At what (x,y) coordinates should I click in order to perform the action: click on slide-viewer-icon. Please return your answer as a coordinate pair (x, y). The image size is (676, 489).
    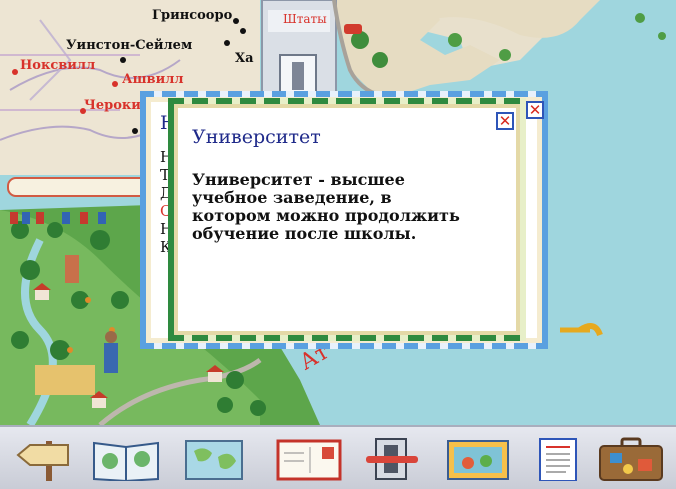
    Looking at the image, I should click on (392, 459).